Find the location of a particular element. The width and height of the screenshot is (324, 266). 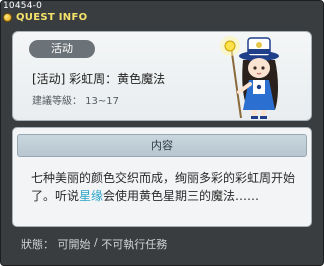

npc-lamp-girl-icon is located at coordinates (249, 77).